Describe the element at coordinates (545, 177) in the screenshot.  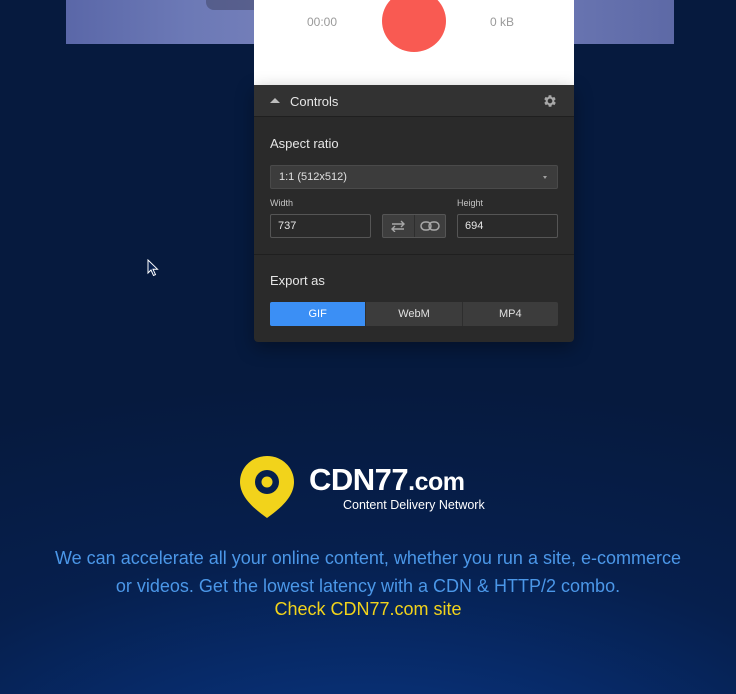
I see `dropdown-arrow-icon` at that location.